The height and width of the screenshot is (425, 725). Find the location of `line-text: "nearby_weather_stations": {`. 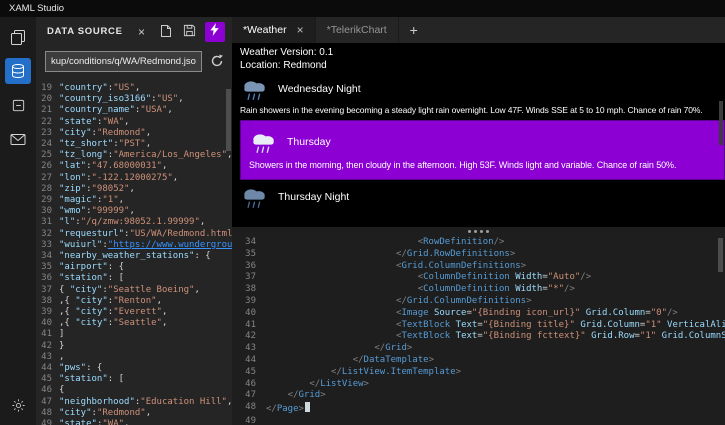

line-text: "nearby_weather_stations": { is located at coordinates (135, 256).